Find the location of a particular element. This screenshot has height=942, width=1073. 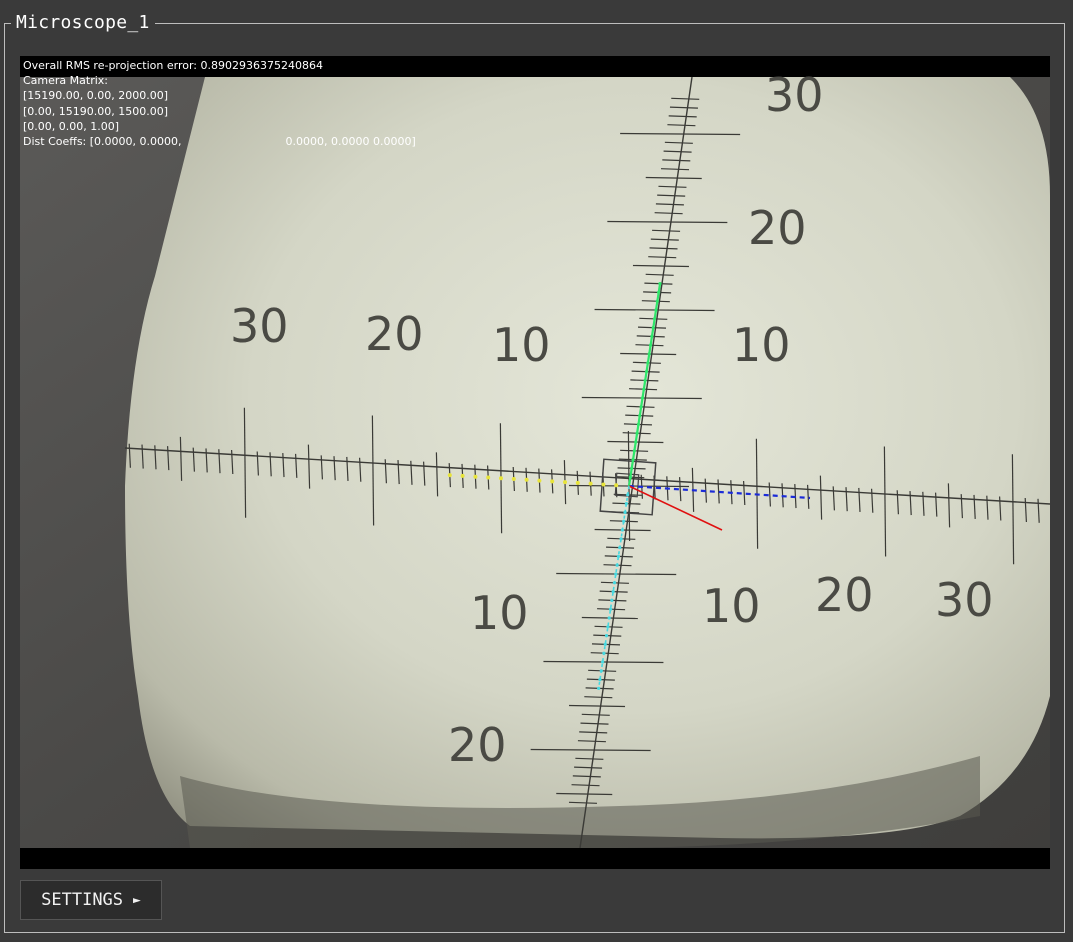

camera-matrix-label: Camera Matrix: is located at coordinates (66, 81).